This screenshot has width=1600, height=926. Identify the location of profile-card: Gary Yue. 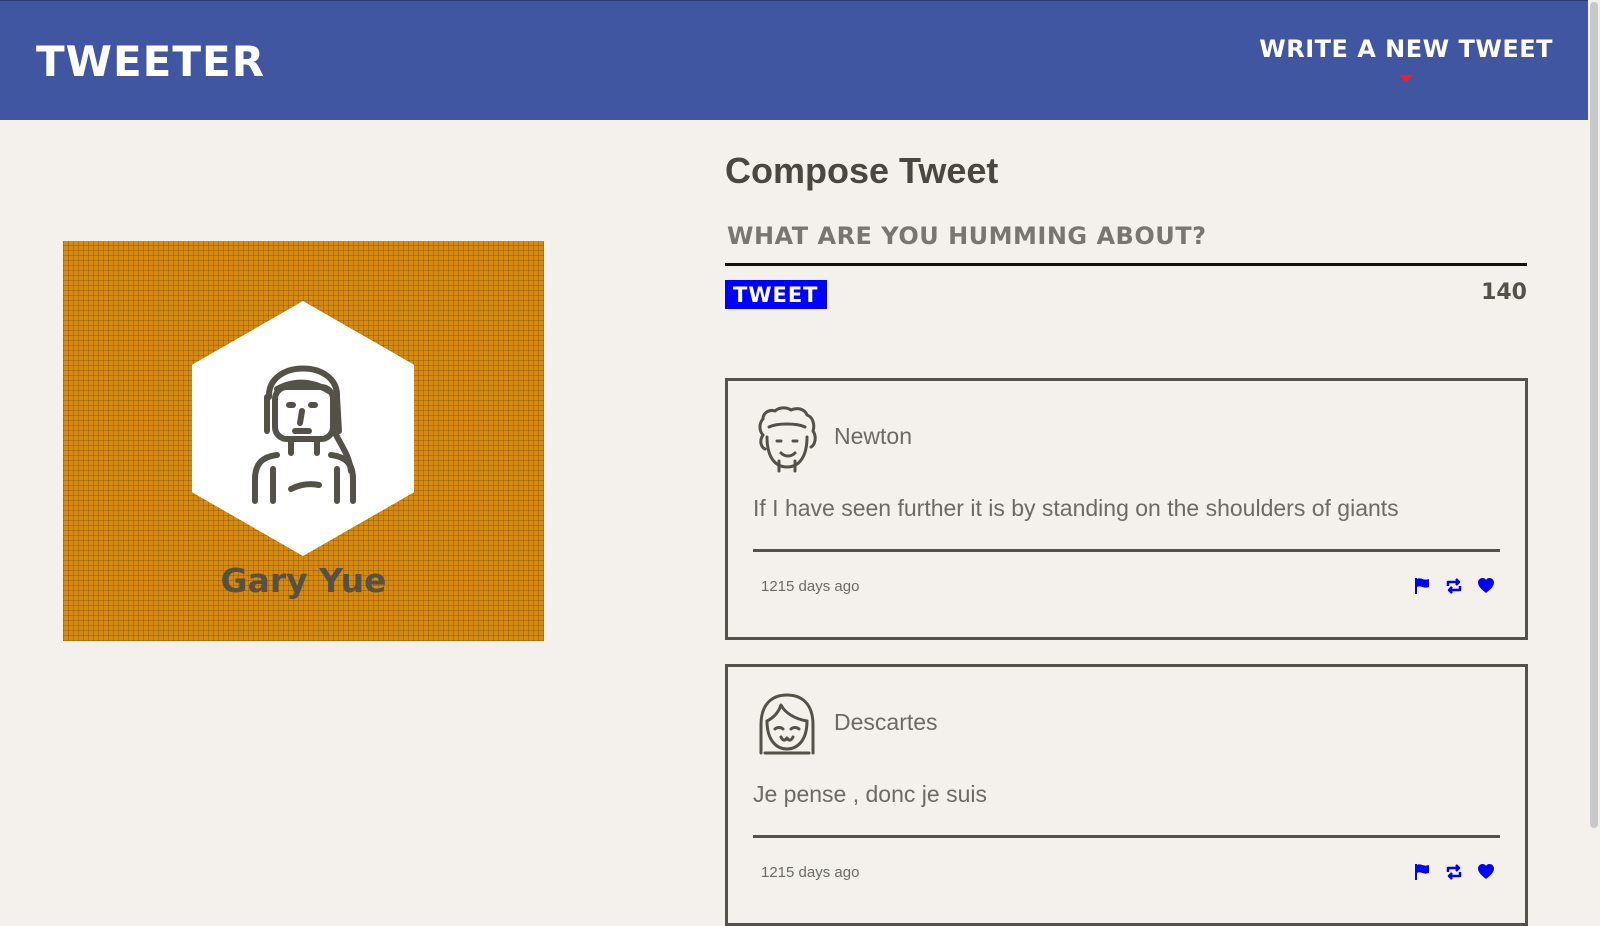
(303, 441).